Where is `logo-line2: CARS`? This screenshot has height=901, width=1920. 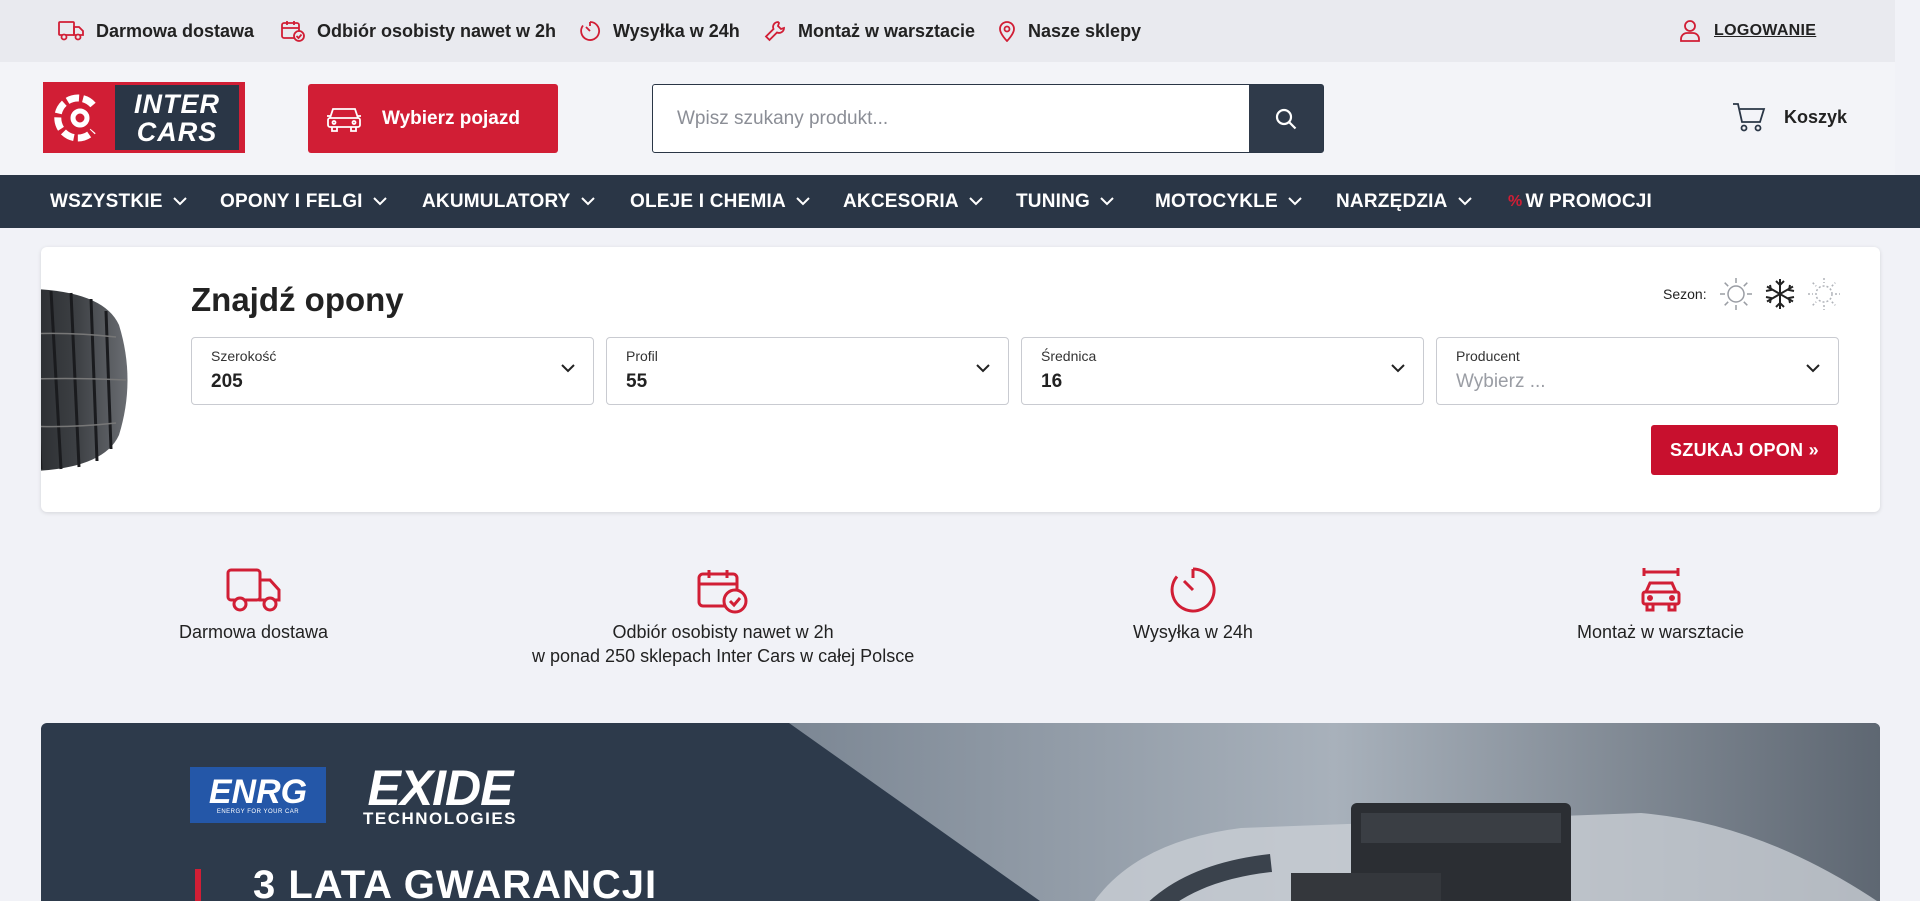
logo-line2: CARS is located at coordinates (177, 131).